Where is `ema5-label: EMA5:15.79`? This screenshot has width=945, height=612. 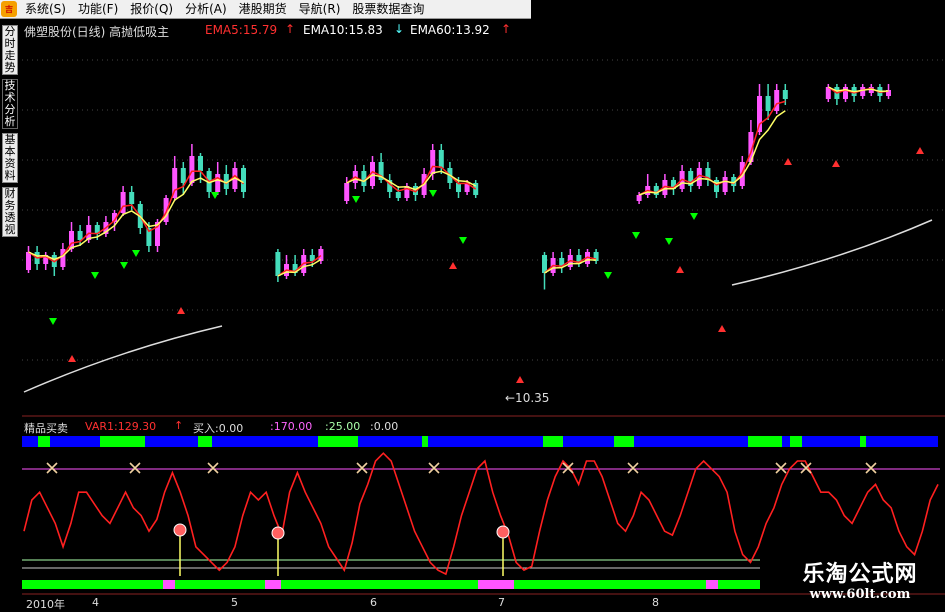
ema5-label: EMA5:15.79 is located at coordinates (241, 30).